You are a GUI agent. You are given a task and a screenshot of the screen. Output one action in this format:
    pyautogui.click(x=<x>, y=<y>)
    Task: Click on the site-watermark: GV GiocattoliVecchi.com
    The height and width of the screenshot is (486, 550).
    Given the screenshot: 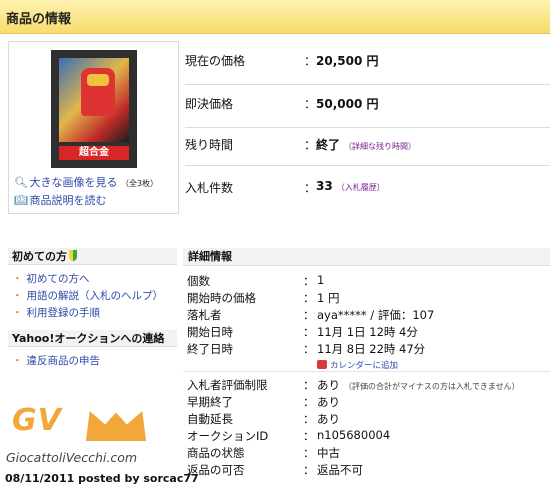 What is the action you would take?
    pyautogui.click(x=87, y=438)
    